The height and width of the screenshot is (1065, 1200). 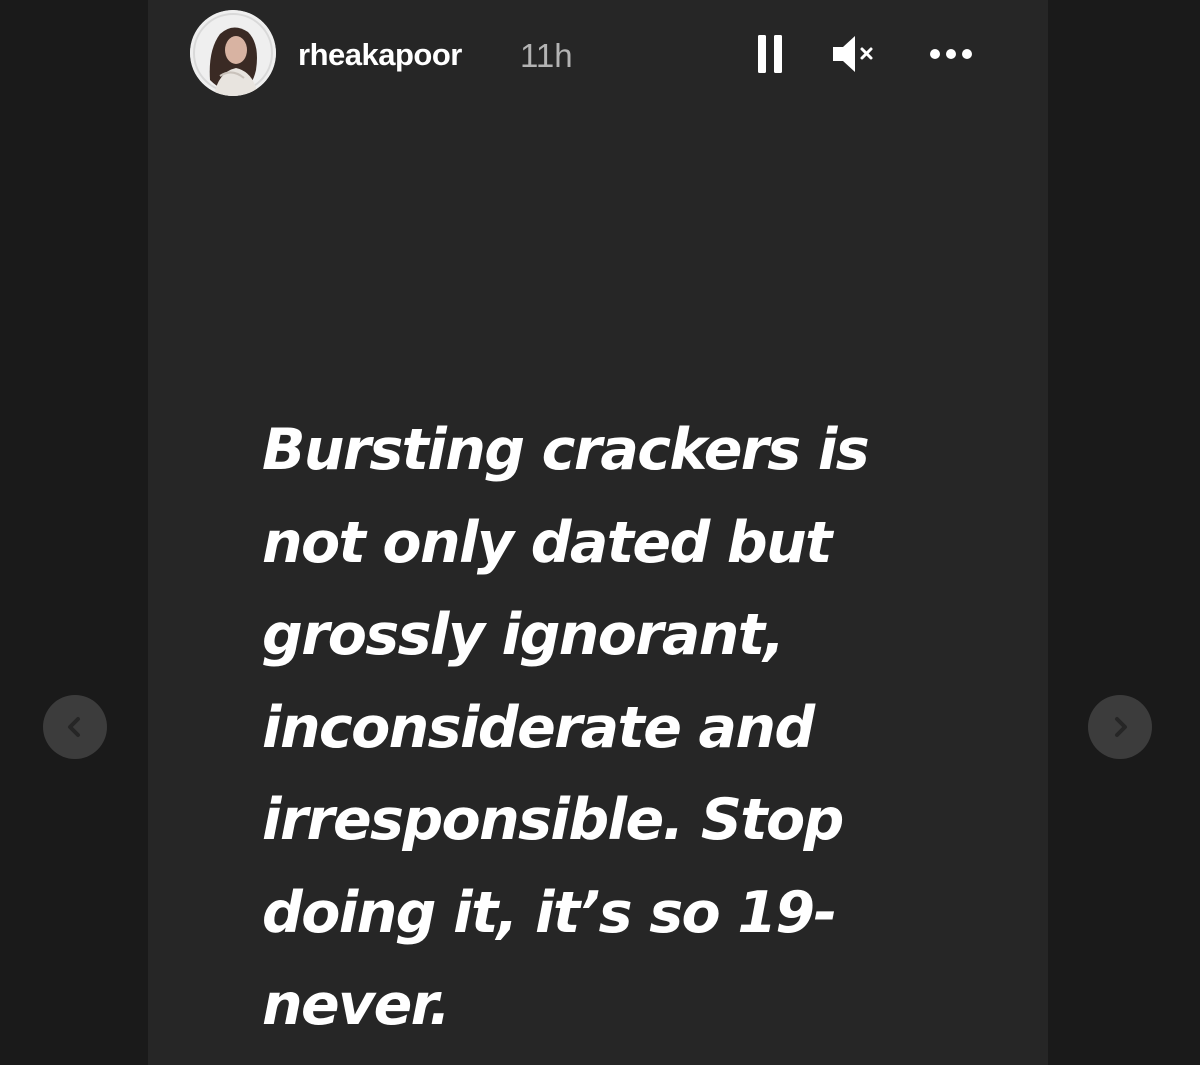 I want to click on next-story-button, so click(x=1120, y=727).